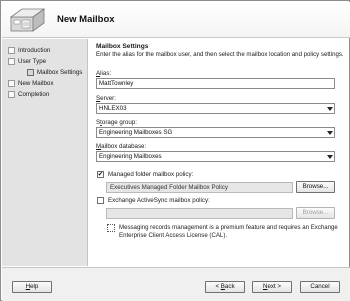  I want to click on managed-folder-checkbox: ✔, so click(100, 174).